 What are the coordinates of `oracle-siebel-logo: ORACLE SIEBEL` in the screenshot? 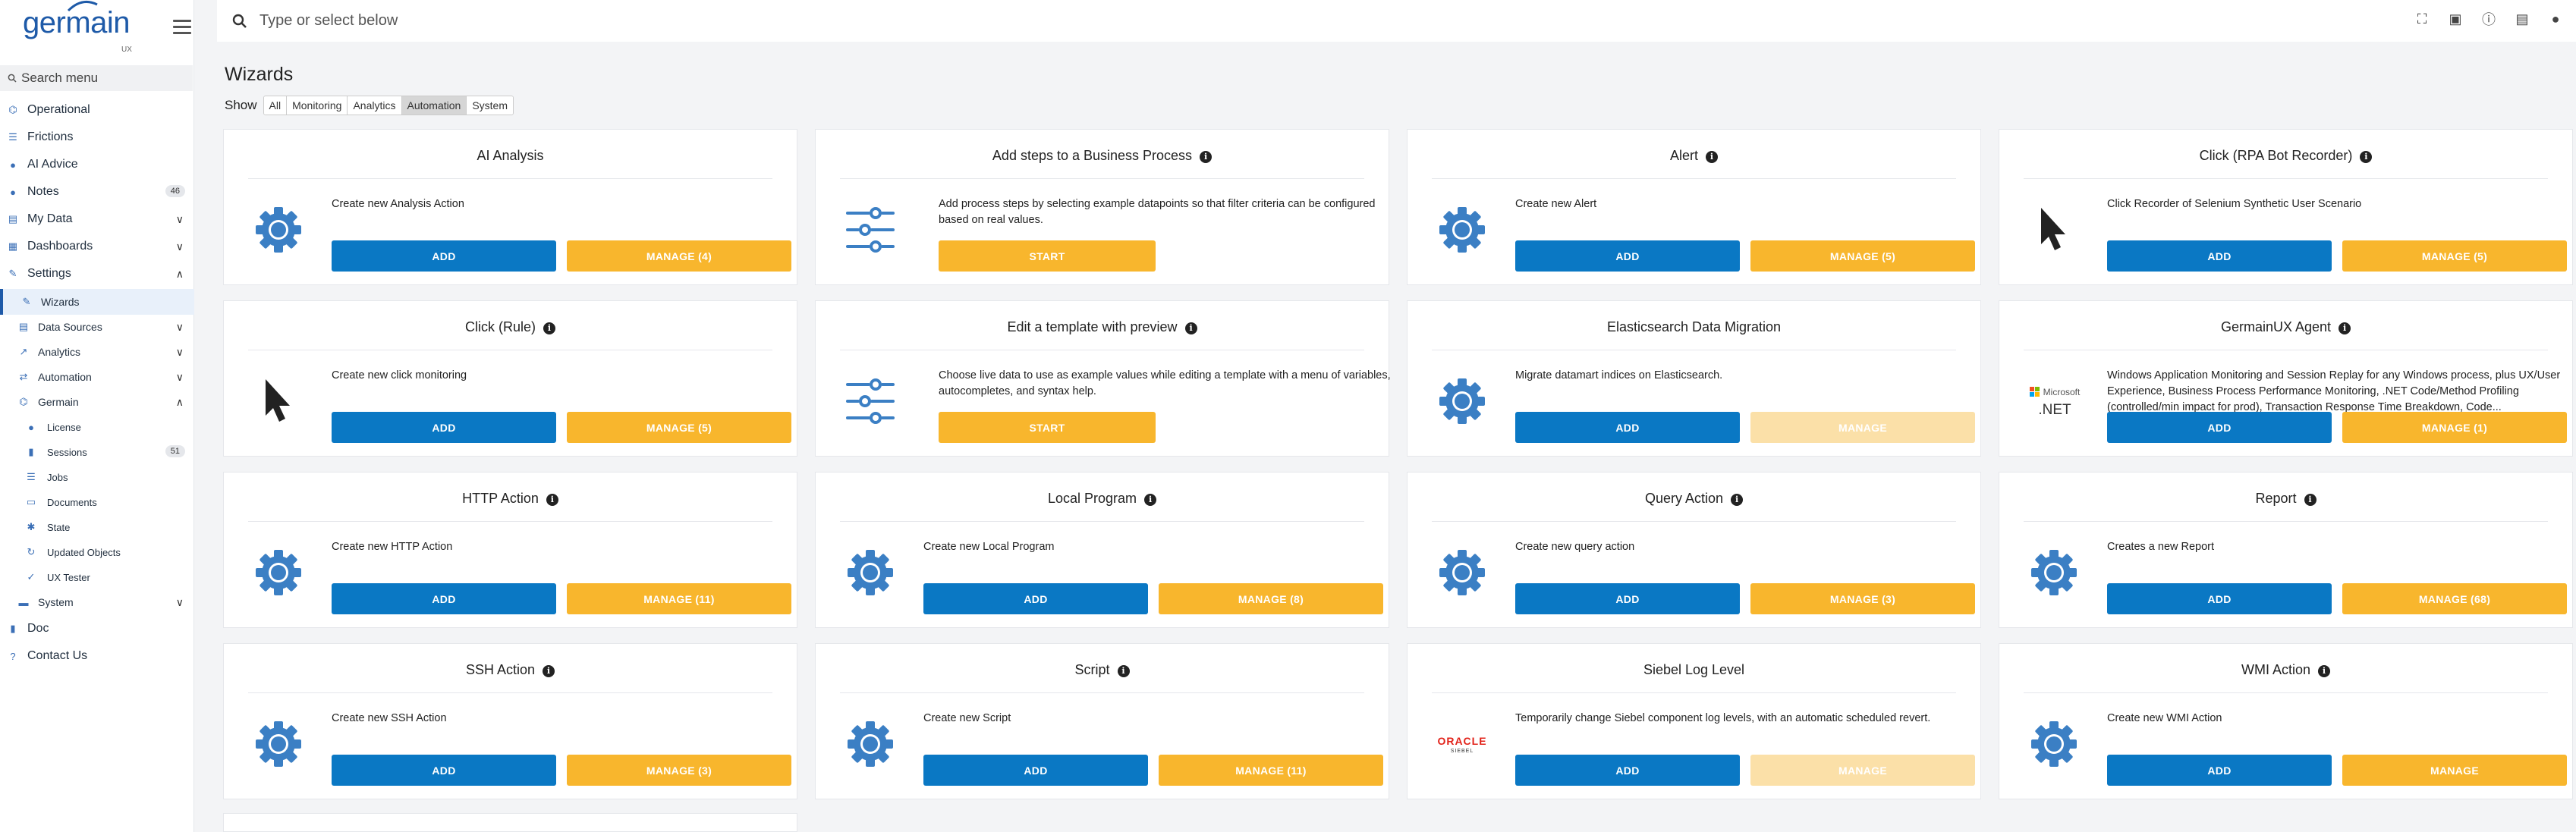 It's located at (1462, 744).